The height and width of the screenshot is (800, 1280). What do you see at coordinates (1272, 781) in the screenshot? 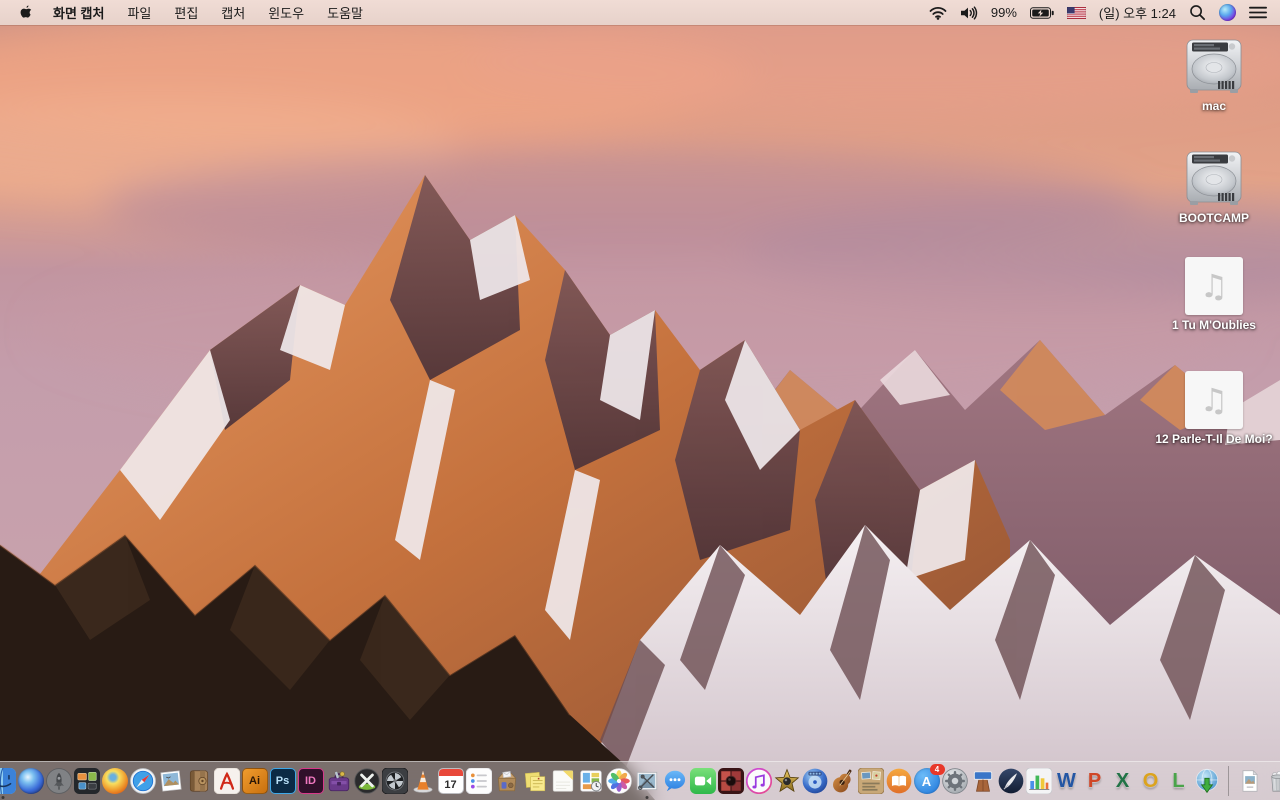
I see `dock-trash-icon` at bounding box center [1272, 781].